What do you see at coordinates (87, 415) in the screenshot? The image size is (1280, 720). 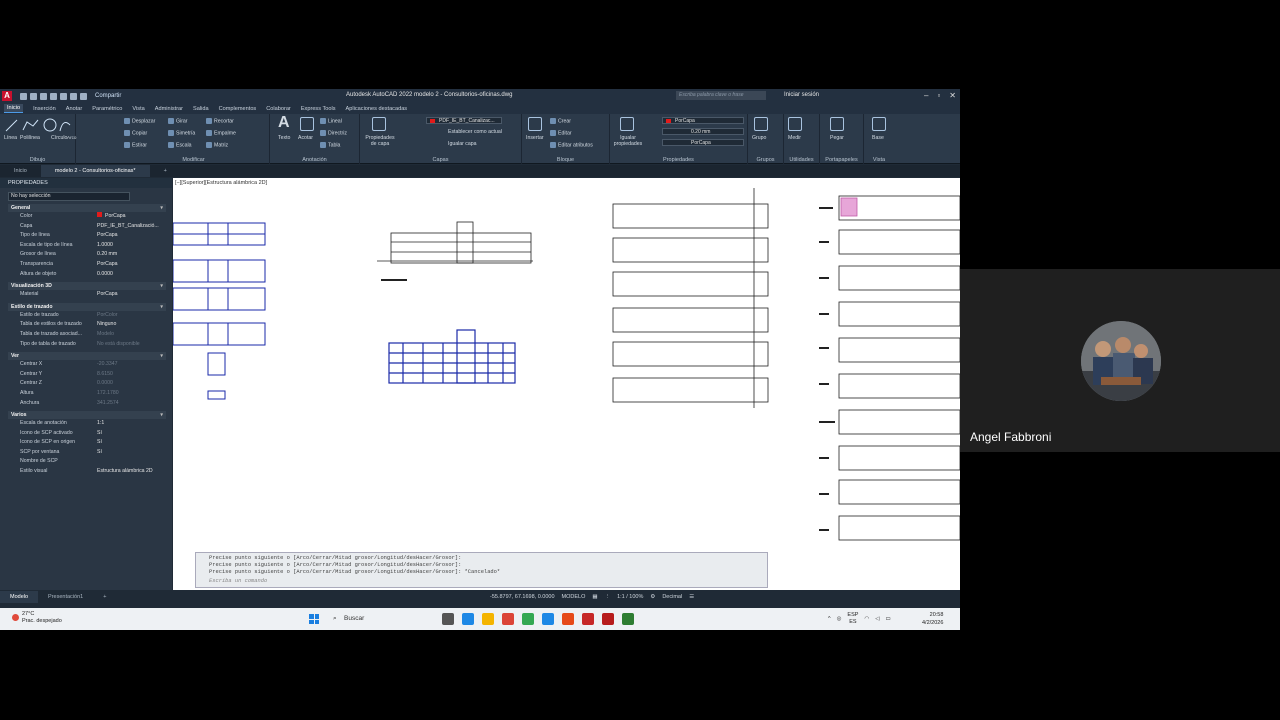 I see `property-section-header: Varios` at bounding box center [87, 415].